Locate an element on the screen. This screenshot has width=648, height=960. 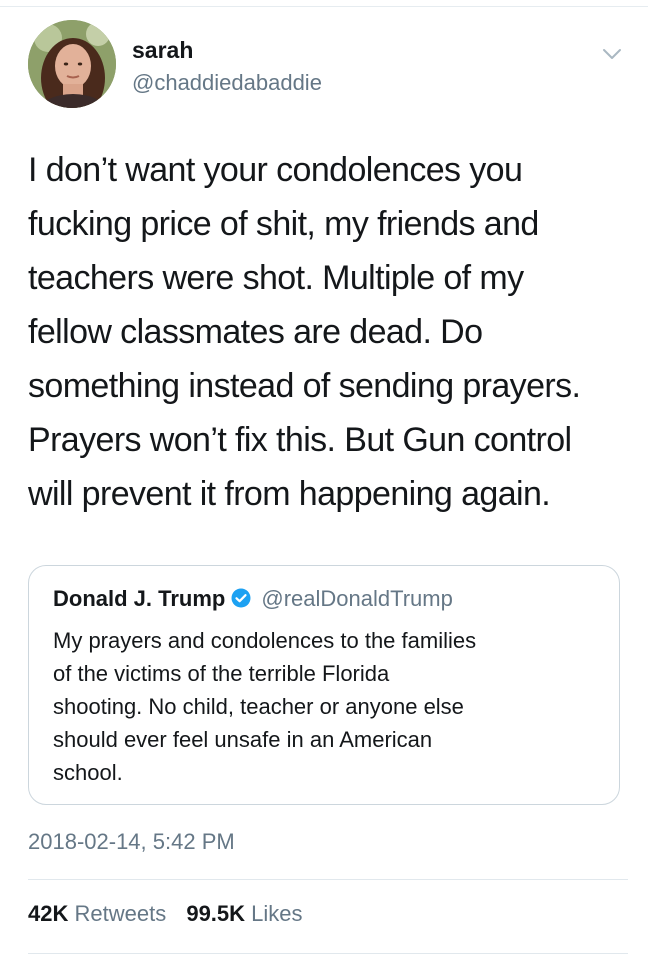
likes-label: Likes is located at coordinates (277, 913).